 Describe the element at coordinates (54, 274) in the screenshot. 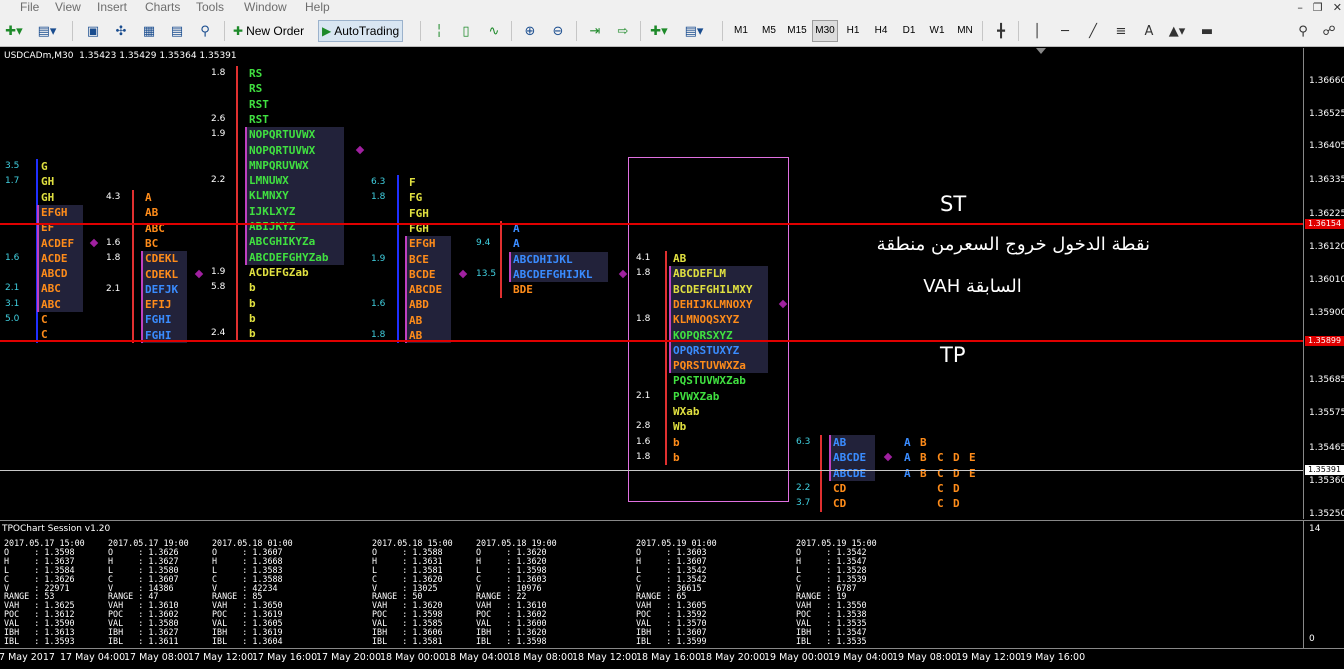

I see `tpo-row: ABCD` at that location.